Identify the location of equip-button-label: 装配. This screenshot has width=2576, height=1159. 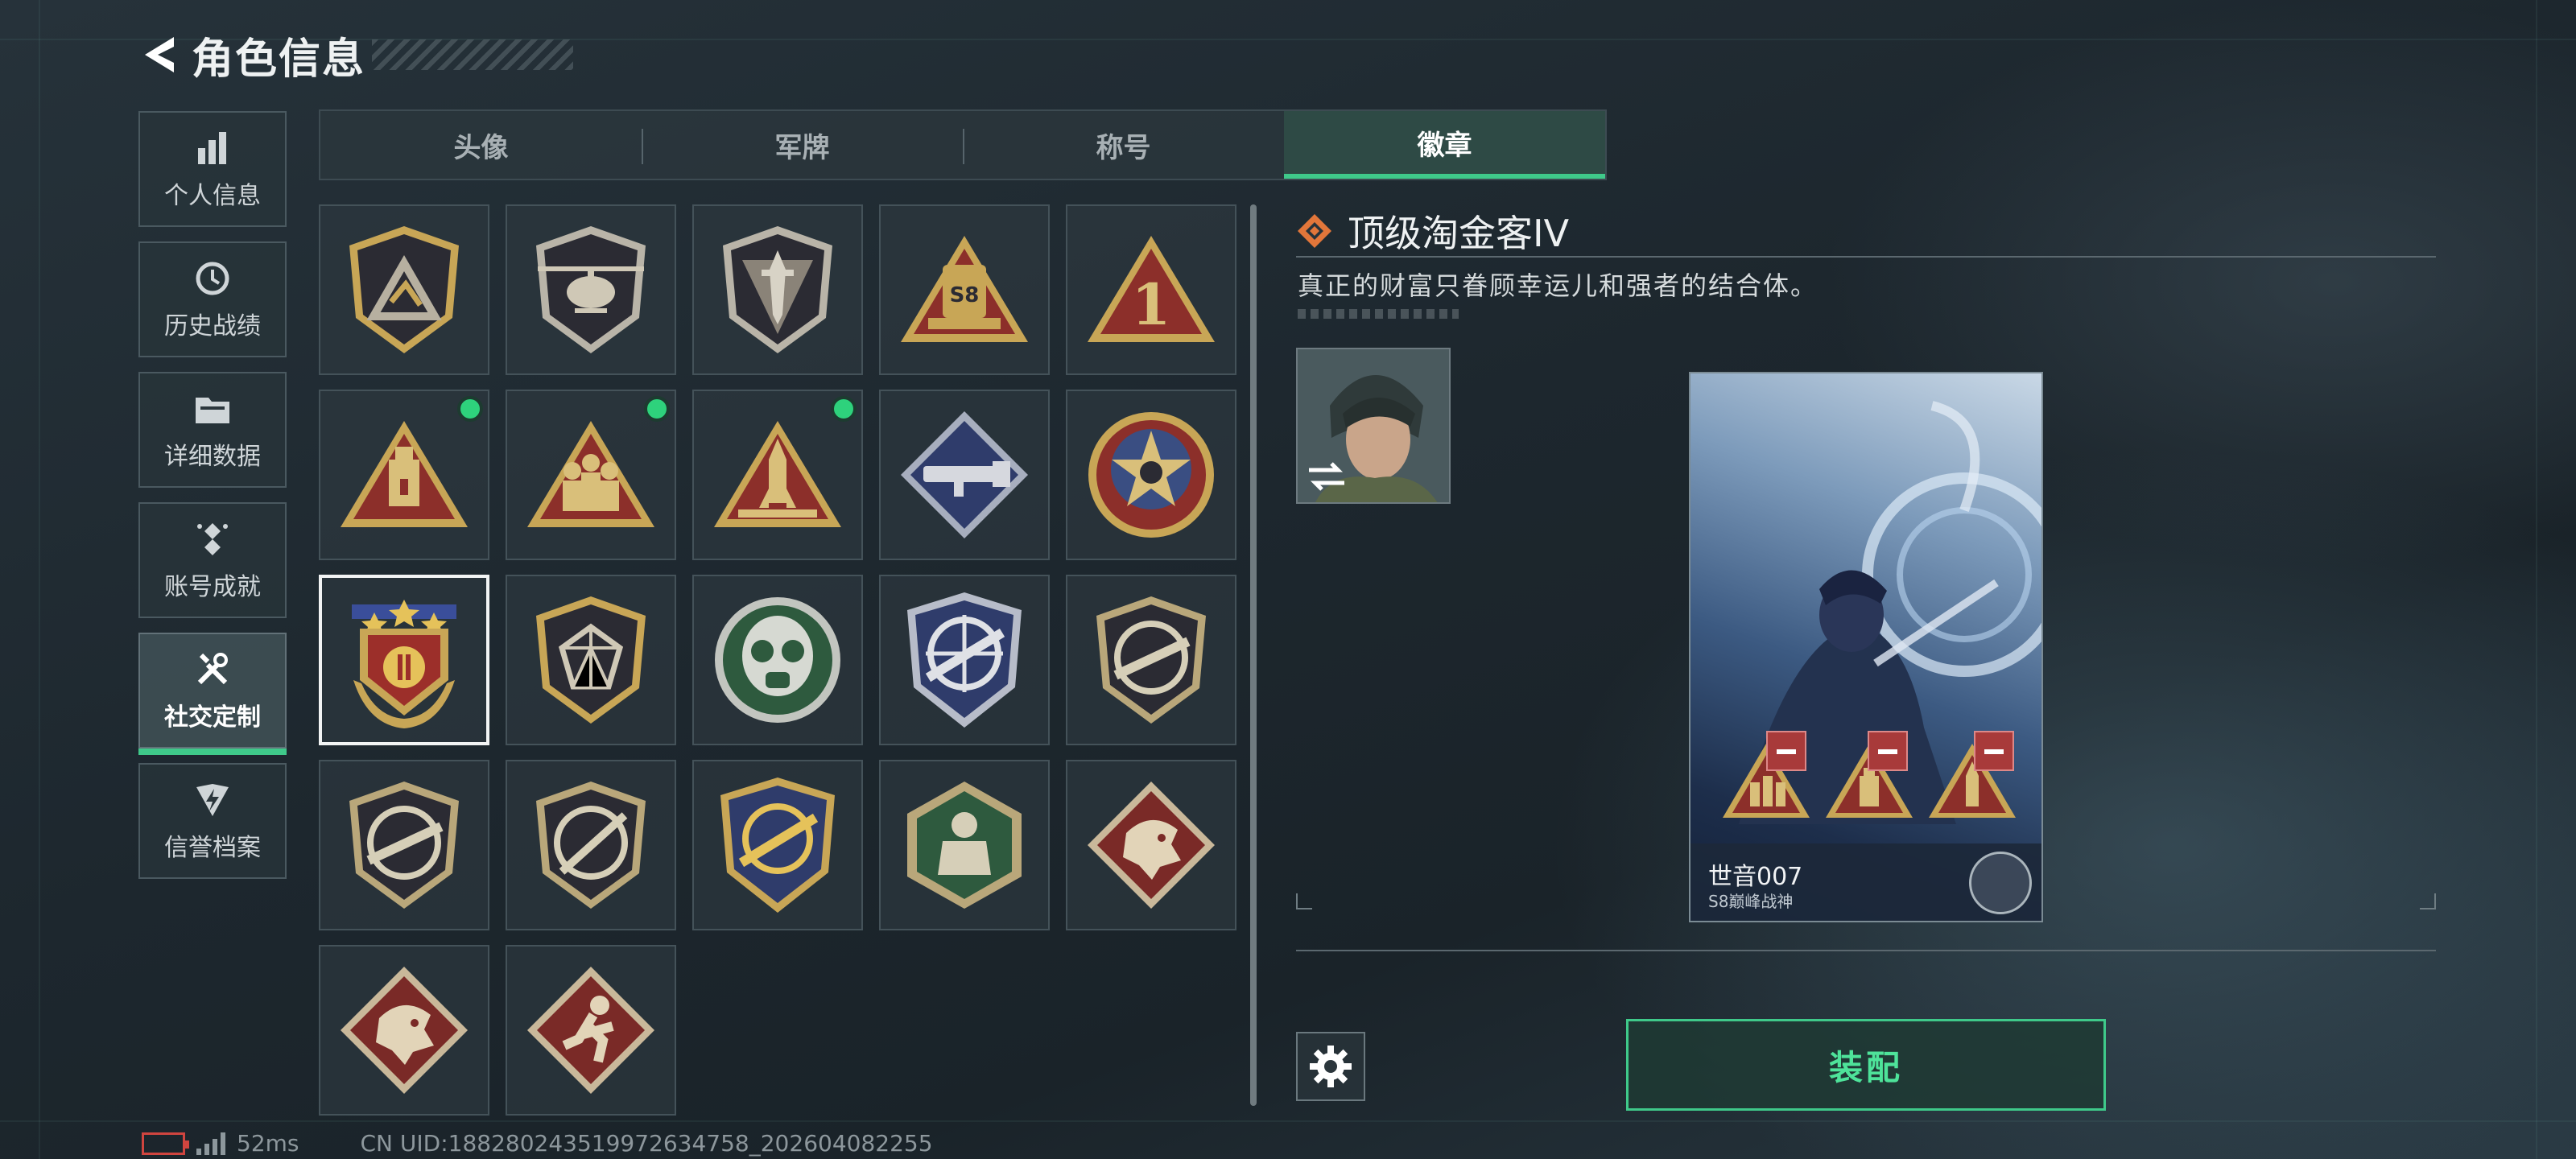
(1865, 1067).